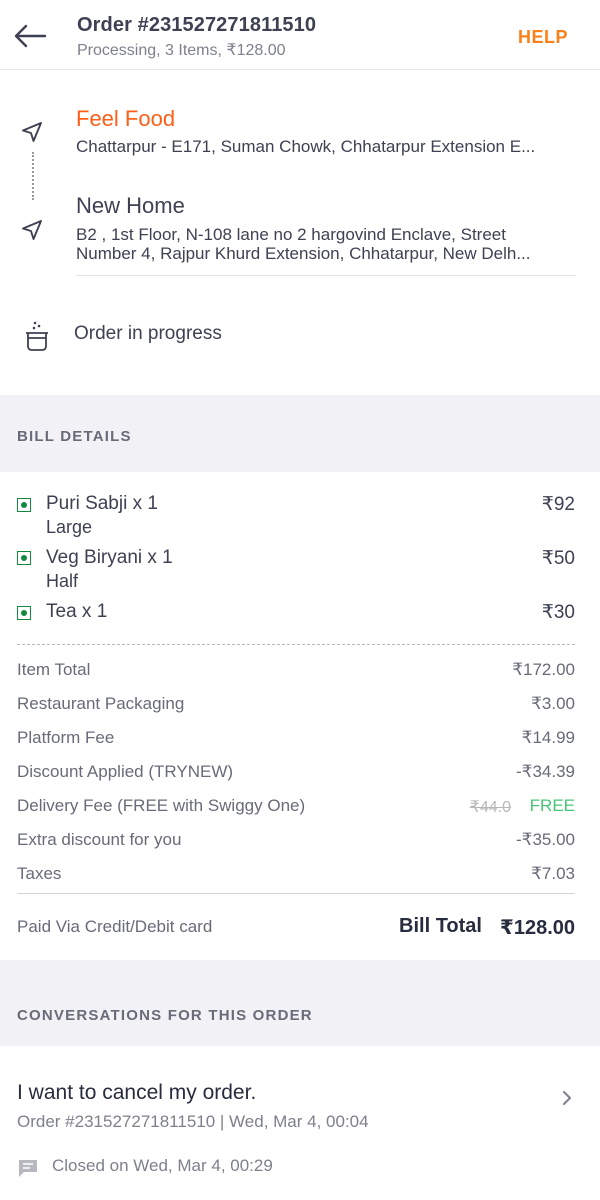  What do you see at coordinates (115, 926) in the screenshot?
I see `payment-method: Paid Via Credit/Debit card` at bounding box center [115, 926].